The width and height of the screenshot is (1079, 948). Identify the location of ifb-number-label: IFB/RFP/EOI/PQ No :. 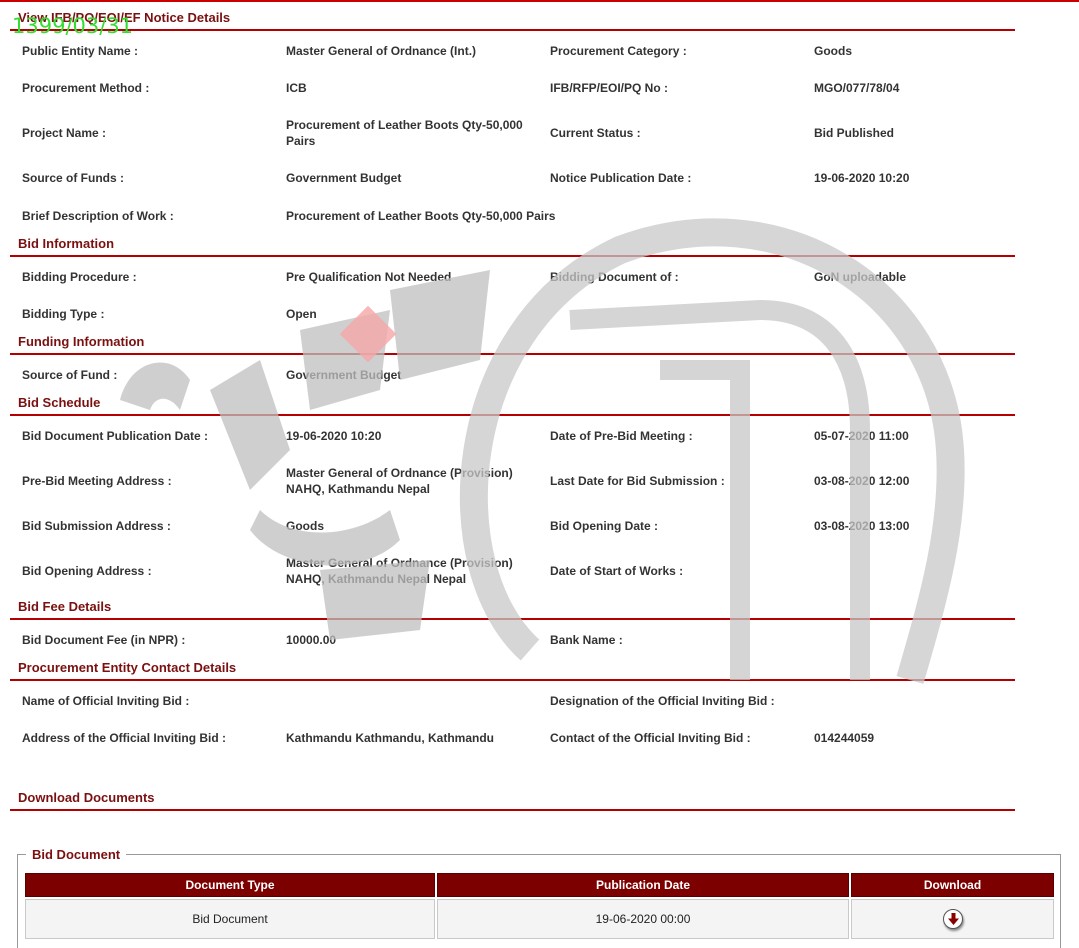
(609, 88).